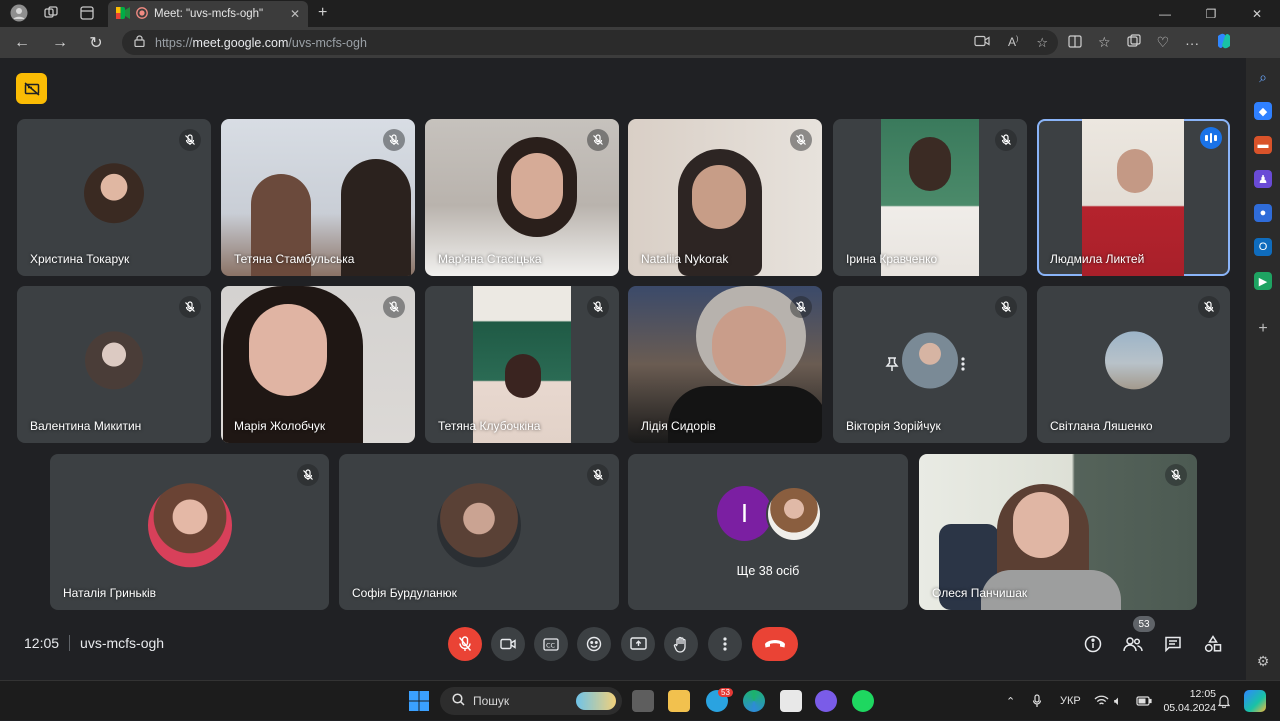  What do you see at coordinates (1224, 701) in the screenshot?
I see `notifications-icon` at bounding box center [1224, 701].